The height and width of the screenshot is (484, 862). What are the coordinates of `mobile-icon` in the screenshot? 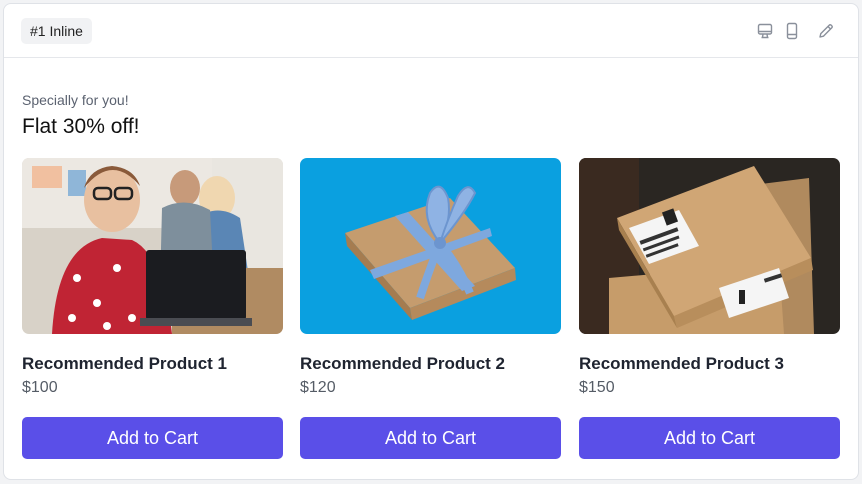 It's located at (792, 31).